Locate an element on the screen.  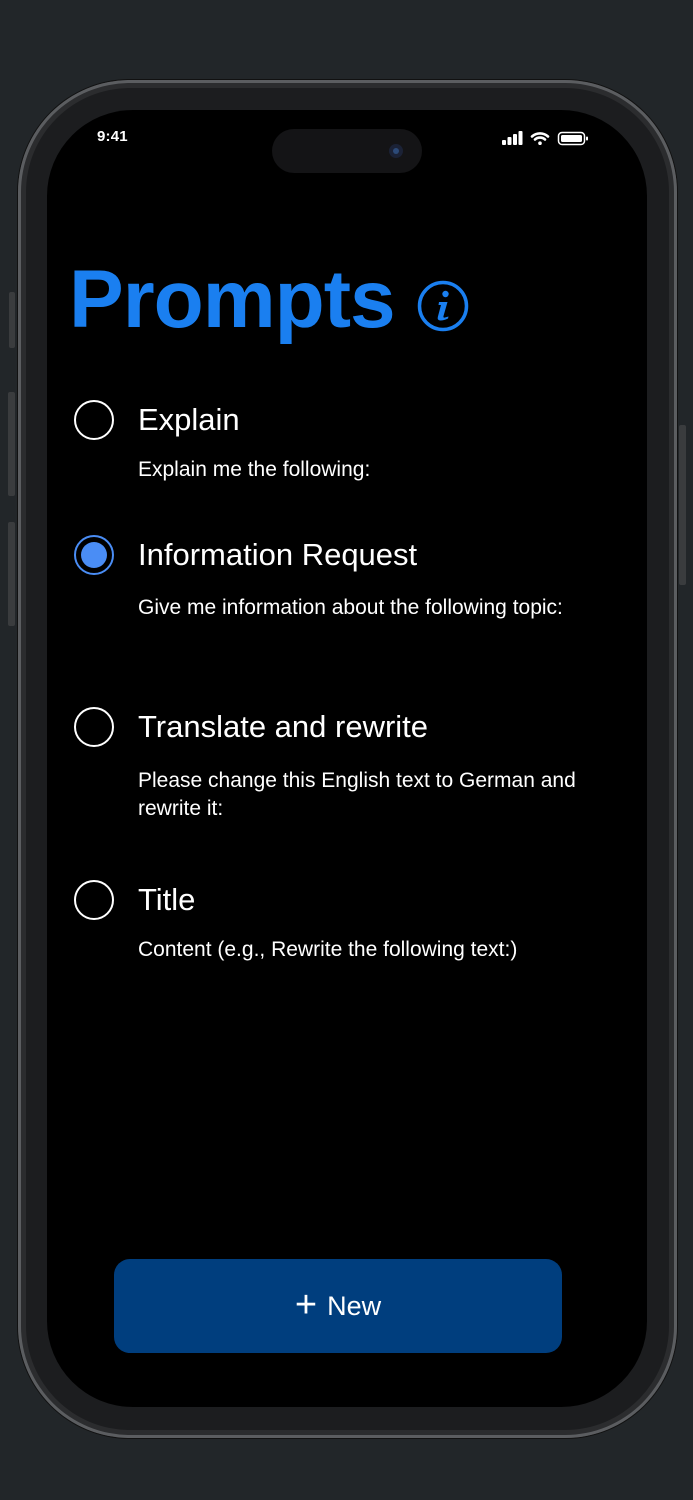
info-icon is located at coordinates (443, 306).